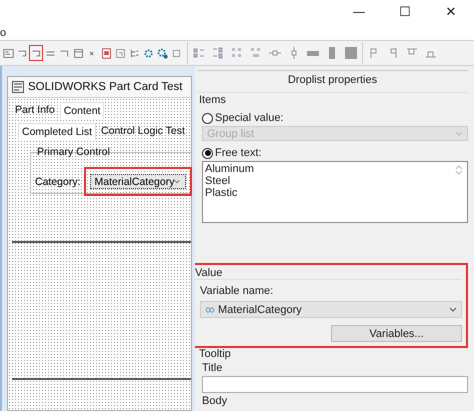 This screenshot has width=474, height=412. I want to click on minimize-button: —, so click(359, 13).